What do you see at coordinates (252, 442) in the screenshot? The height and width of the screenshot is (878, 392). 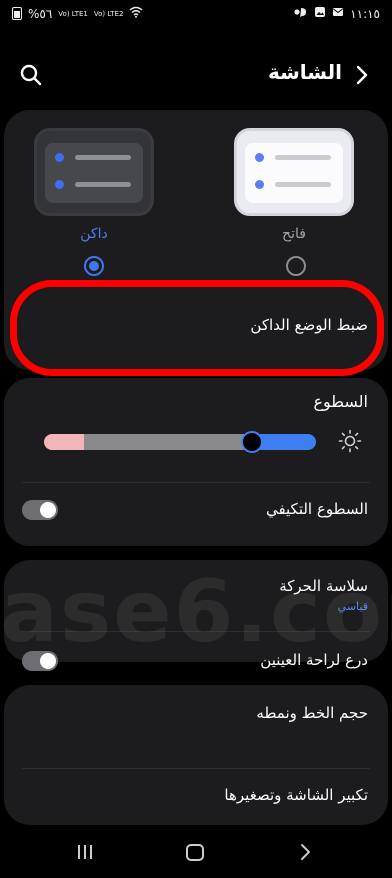 I see `brightness-slider-thumb` at bounding box center [252, 442].